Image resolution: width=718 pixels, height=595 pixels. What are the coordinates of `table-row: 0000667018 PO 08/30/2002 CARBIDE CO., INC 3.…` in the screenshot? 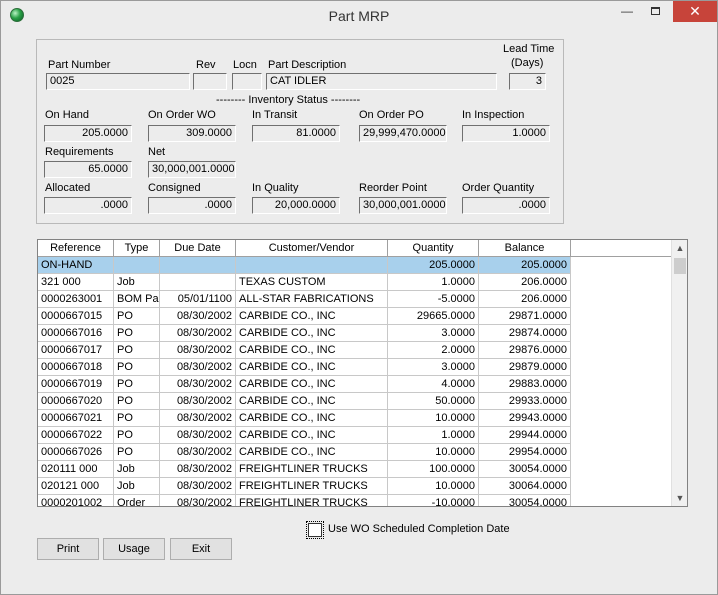 It's located at (304, 367).